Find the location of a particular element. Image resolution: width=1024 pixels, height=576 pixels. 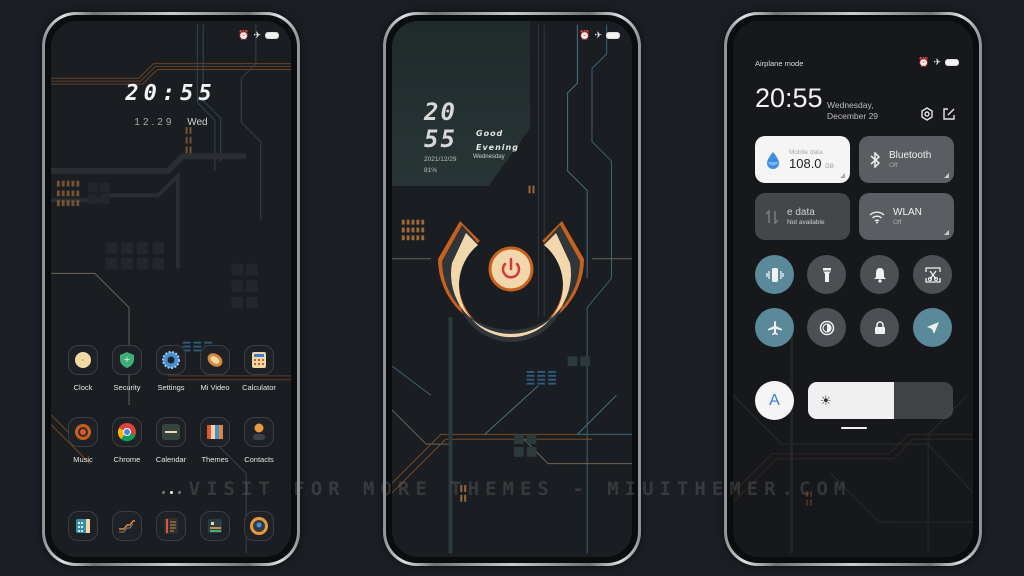

app-label: Clock is located at coordinates (83, 387).